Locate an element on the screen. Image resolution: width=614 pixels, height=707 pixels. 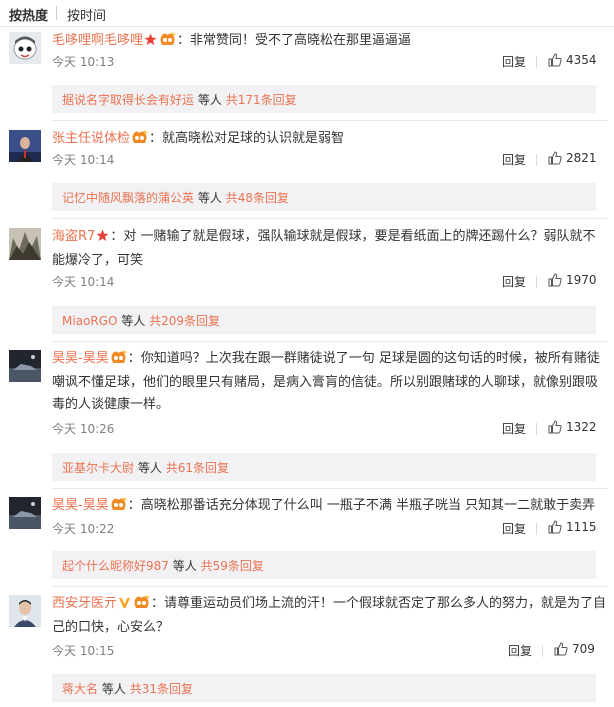
like-button: 709 is located at coordinates (574, 649).